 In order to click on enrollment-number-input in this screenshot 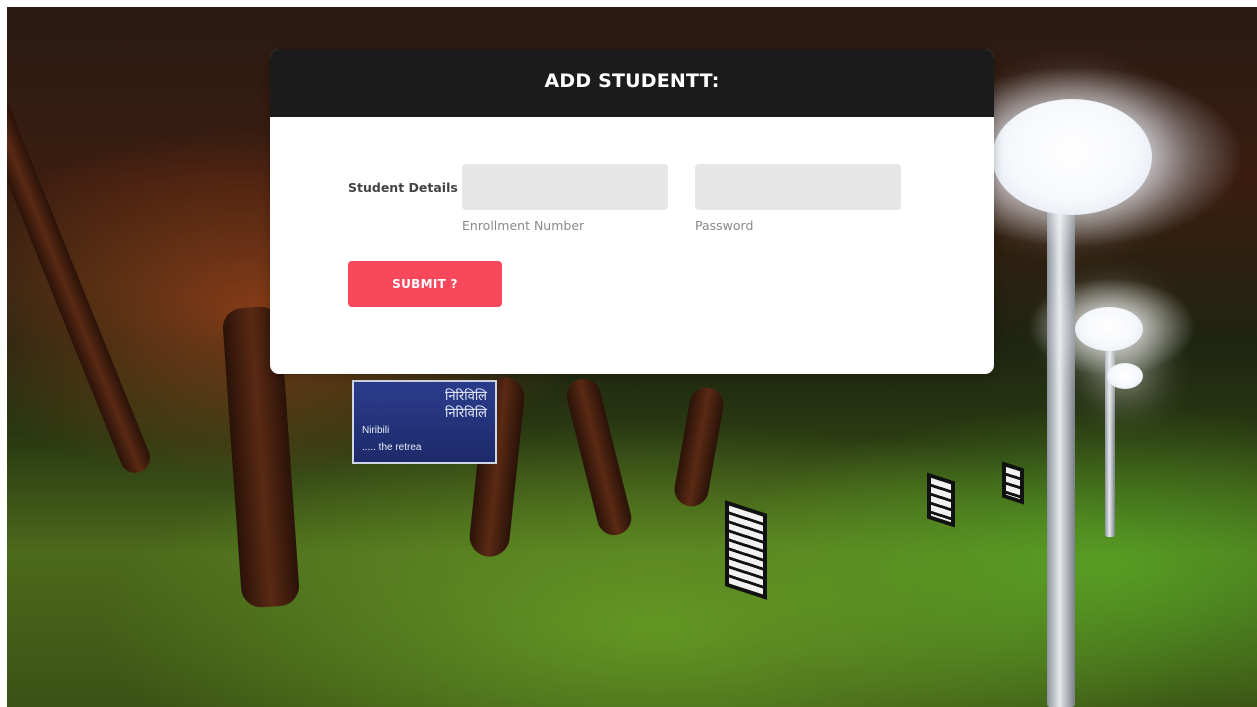, I will do `click(565, 187)`.